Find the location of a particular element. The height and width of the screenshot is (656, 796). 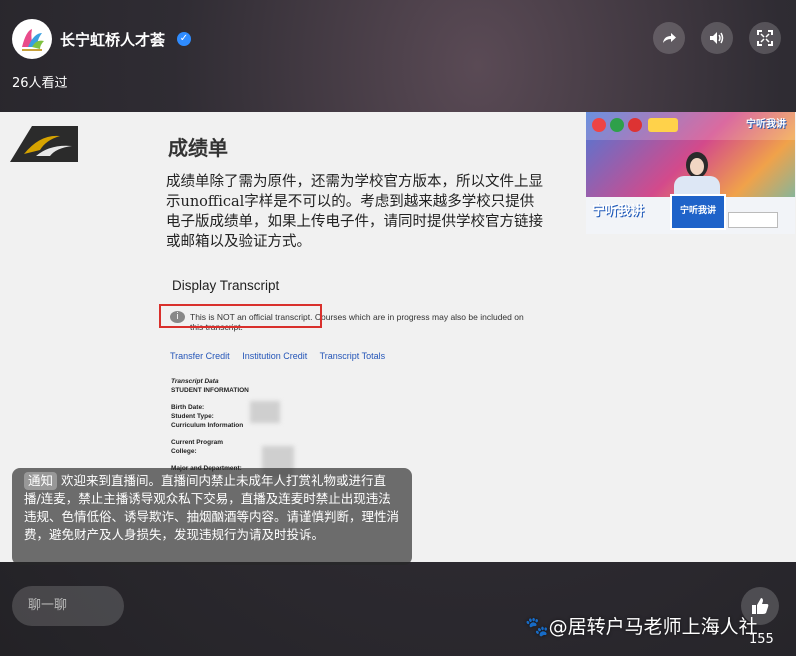

field-student-type: Student Type: is located at coordinates (192, 416).